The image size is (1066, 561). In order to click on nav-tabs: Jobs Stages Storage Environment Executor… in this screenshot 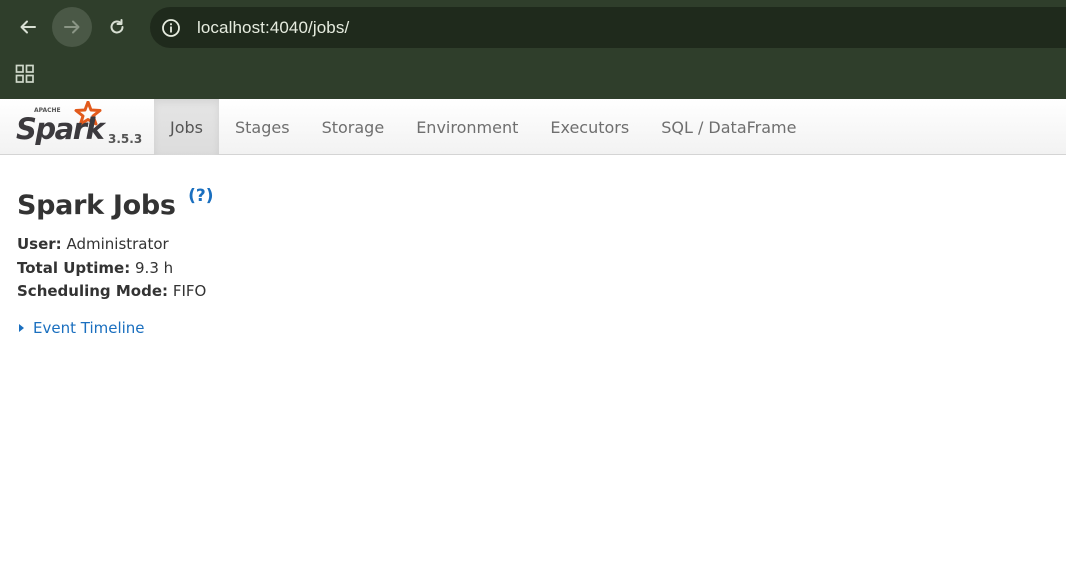, I will do `click(483, 127)`.